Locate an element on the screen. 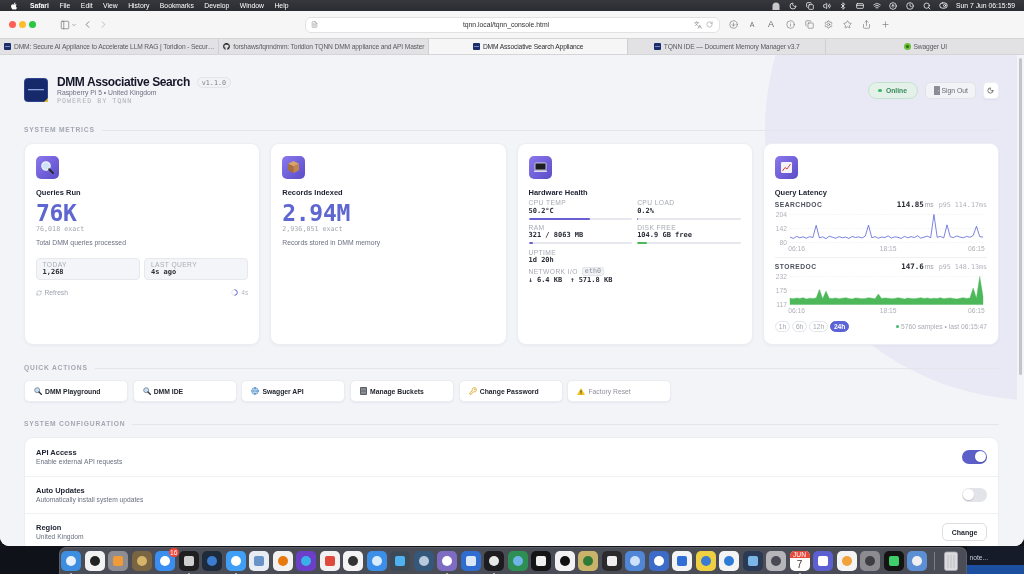 The width and height of the screenshot is (1024, 574). apple-icon is located at coordinates (14, 5).